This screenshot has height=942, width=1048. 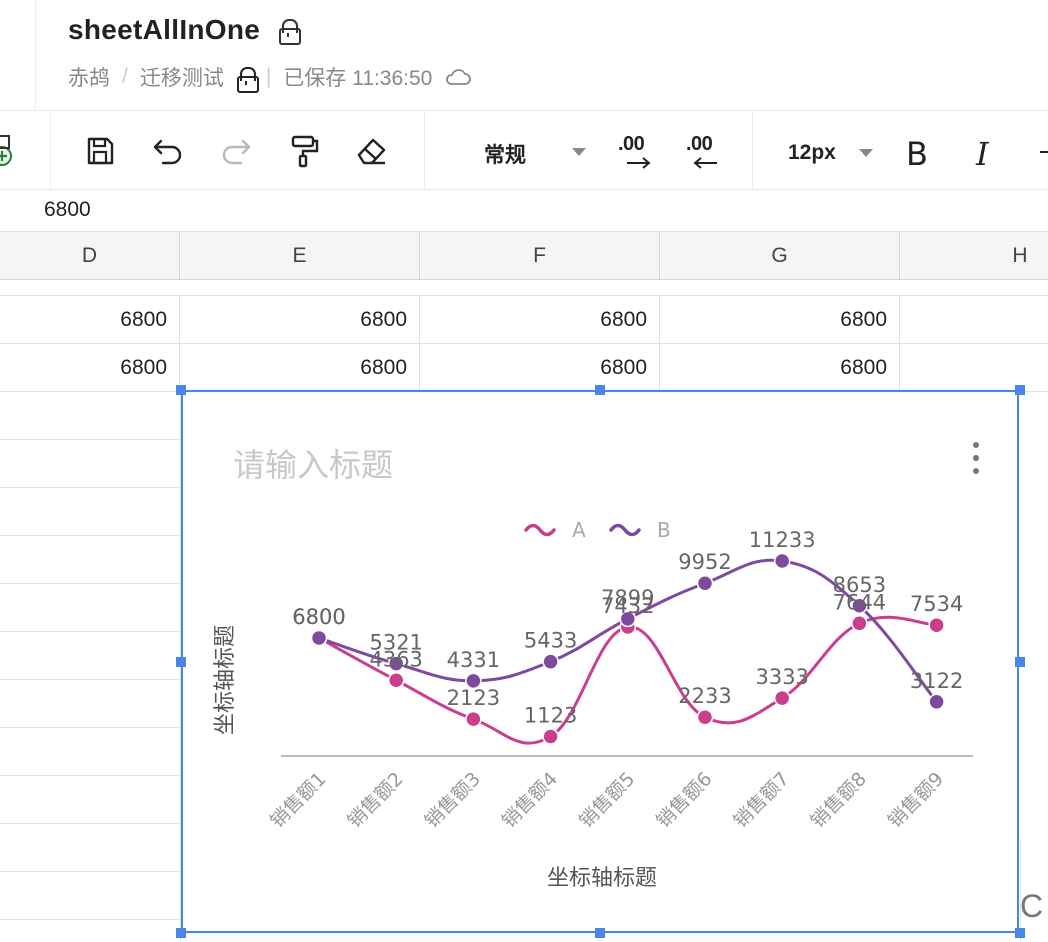 I want to click on increase-decimal-label: .00, so click(x=699, y=144).